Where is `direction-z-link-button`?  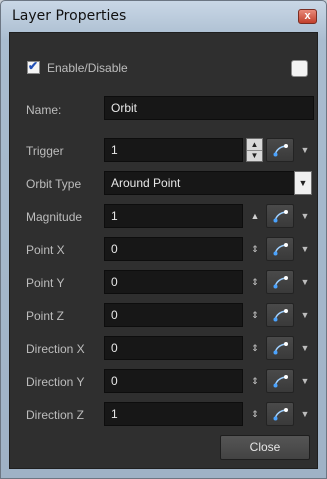
direction-z-link-button is located at coordinates (280, 414).